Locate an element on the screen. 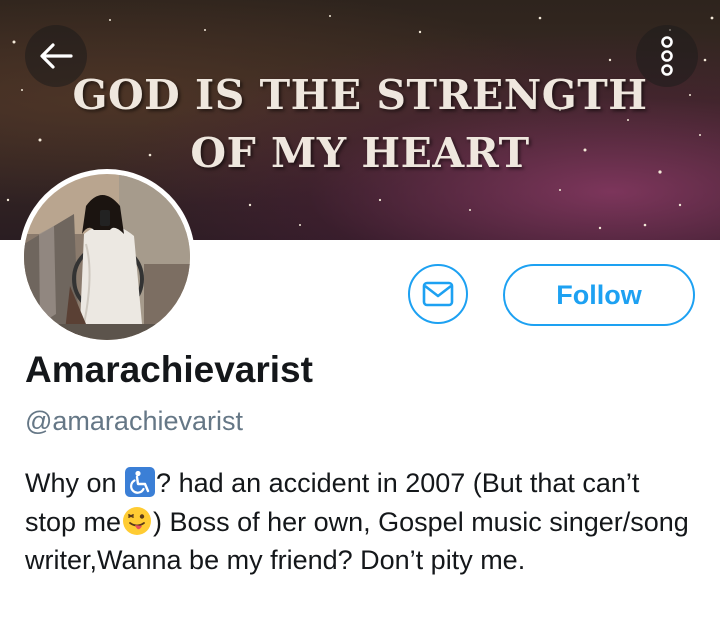 This screenshot has width=720, height=642. arrow-left-icon is located at coordinates (56, 56).